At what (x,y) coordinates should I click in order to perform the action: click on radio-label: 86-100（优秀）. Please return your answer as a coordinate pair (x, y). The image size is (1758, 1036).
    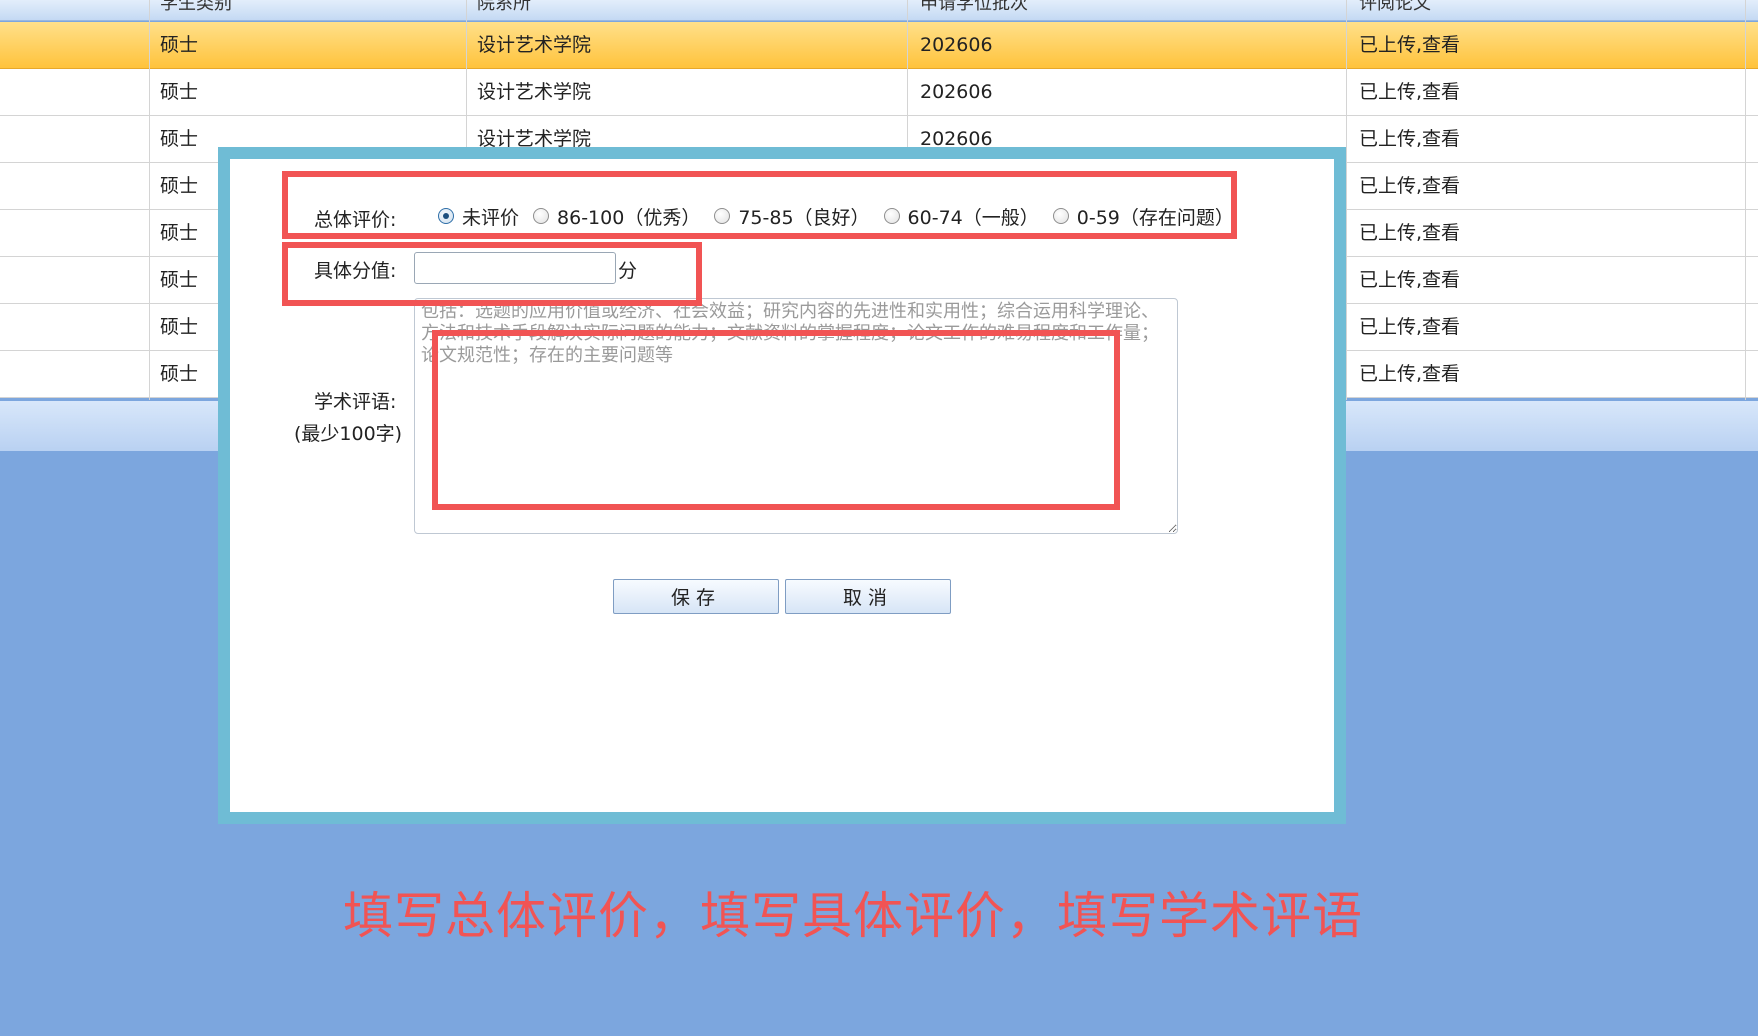
    Looking at the image, I should click on (629, 217).